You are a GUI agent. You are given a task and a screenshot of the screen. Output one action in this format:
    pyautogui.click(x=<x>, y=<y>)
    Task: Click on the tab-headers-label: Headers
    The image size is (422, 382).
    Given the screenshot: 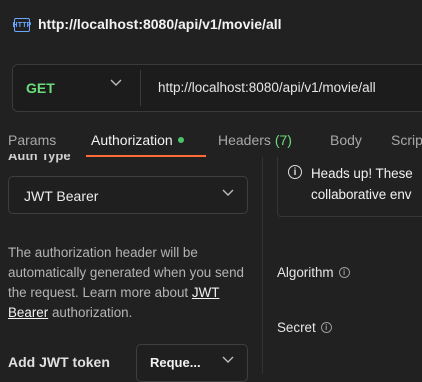 What is the action you would take?
    pyautogui.click(x=244, y=140)
    